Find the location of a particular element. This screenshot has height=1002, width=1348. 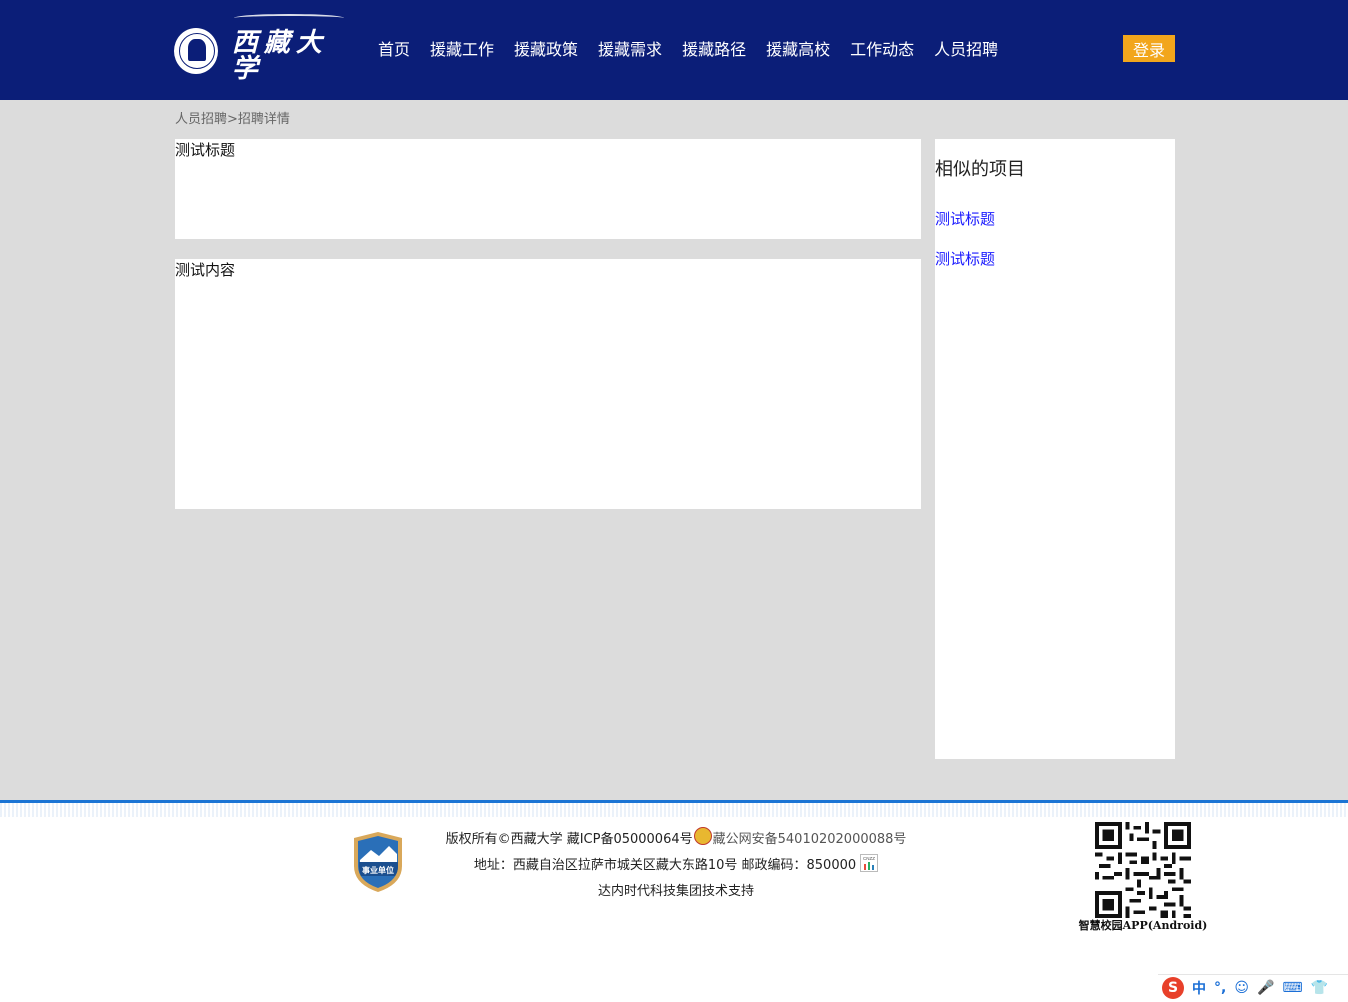

sidebar-title: 相似的项目 is located at coordinates (980, 169).